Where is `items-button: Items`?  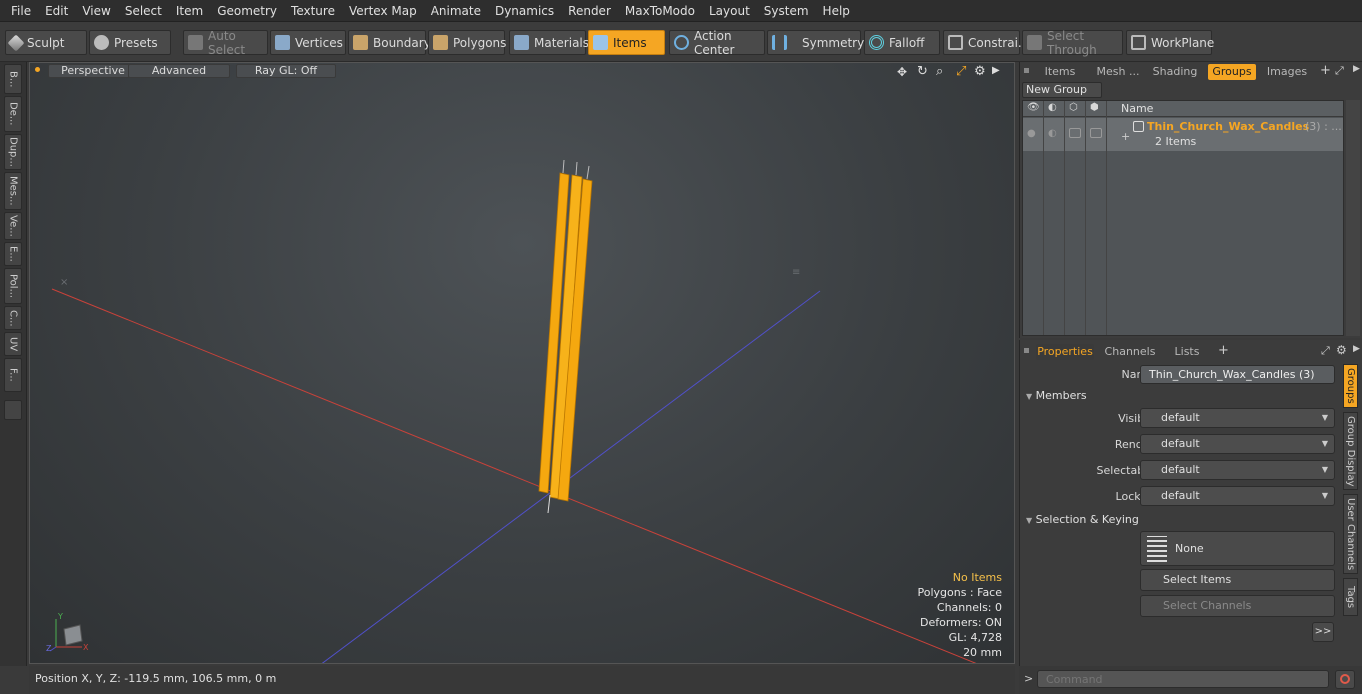
items-button: Items is located at coordinates (626, 42).